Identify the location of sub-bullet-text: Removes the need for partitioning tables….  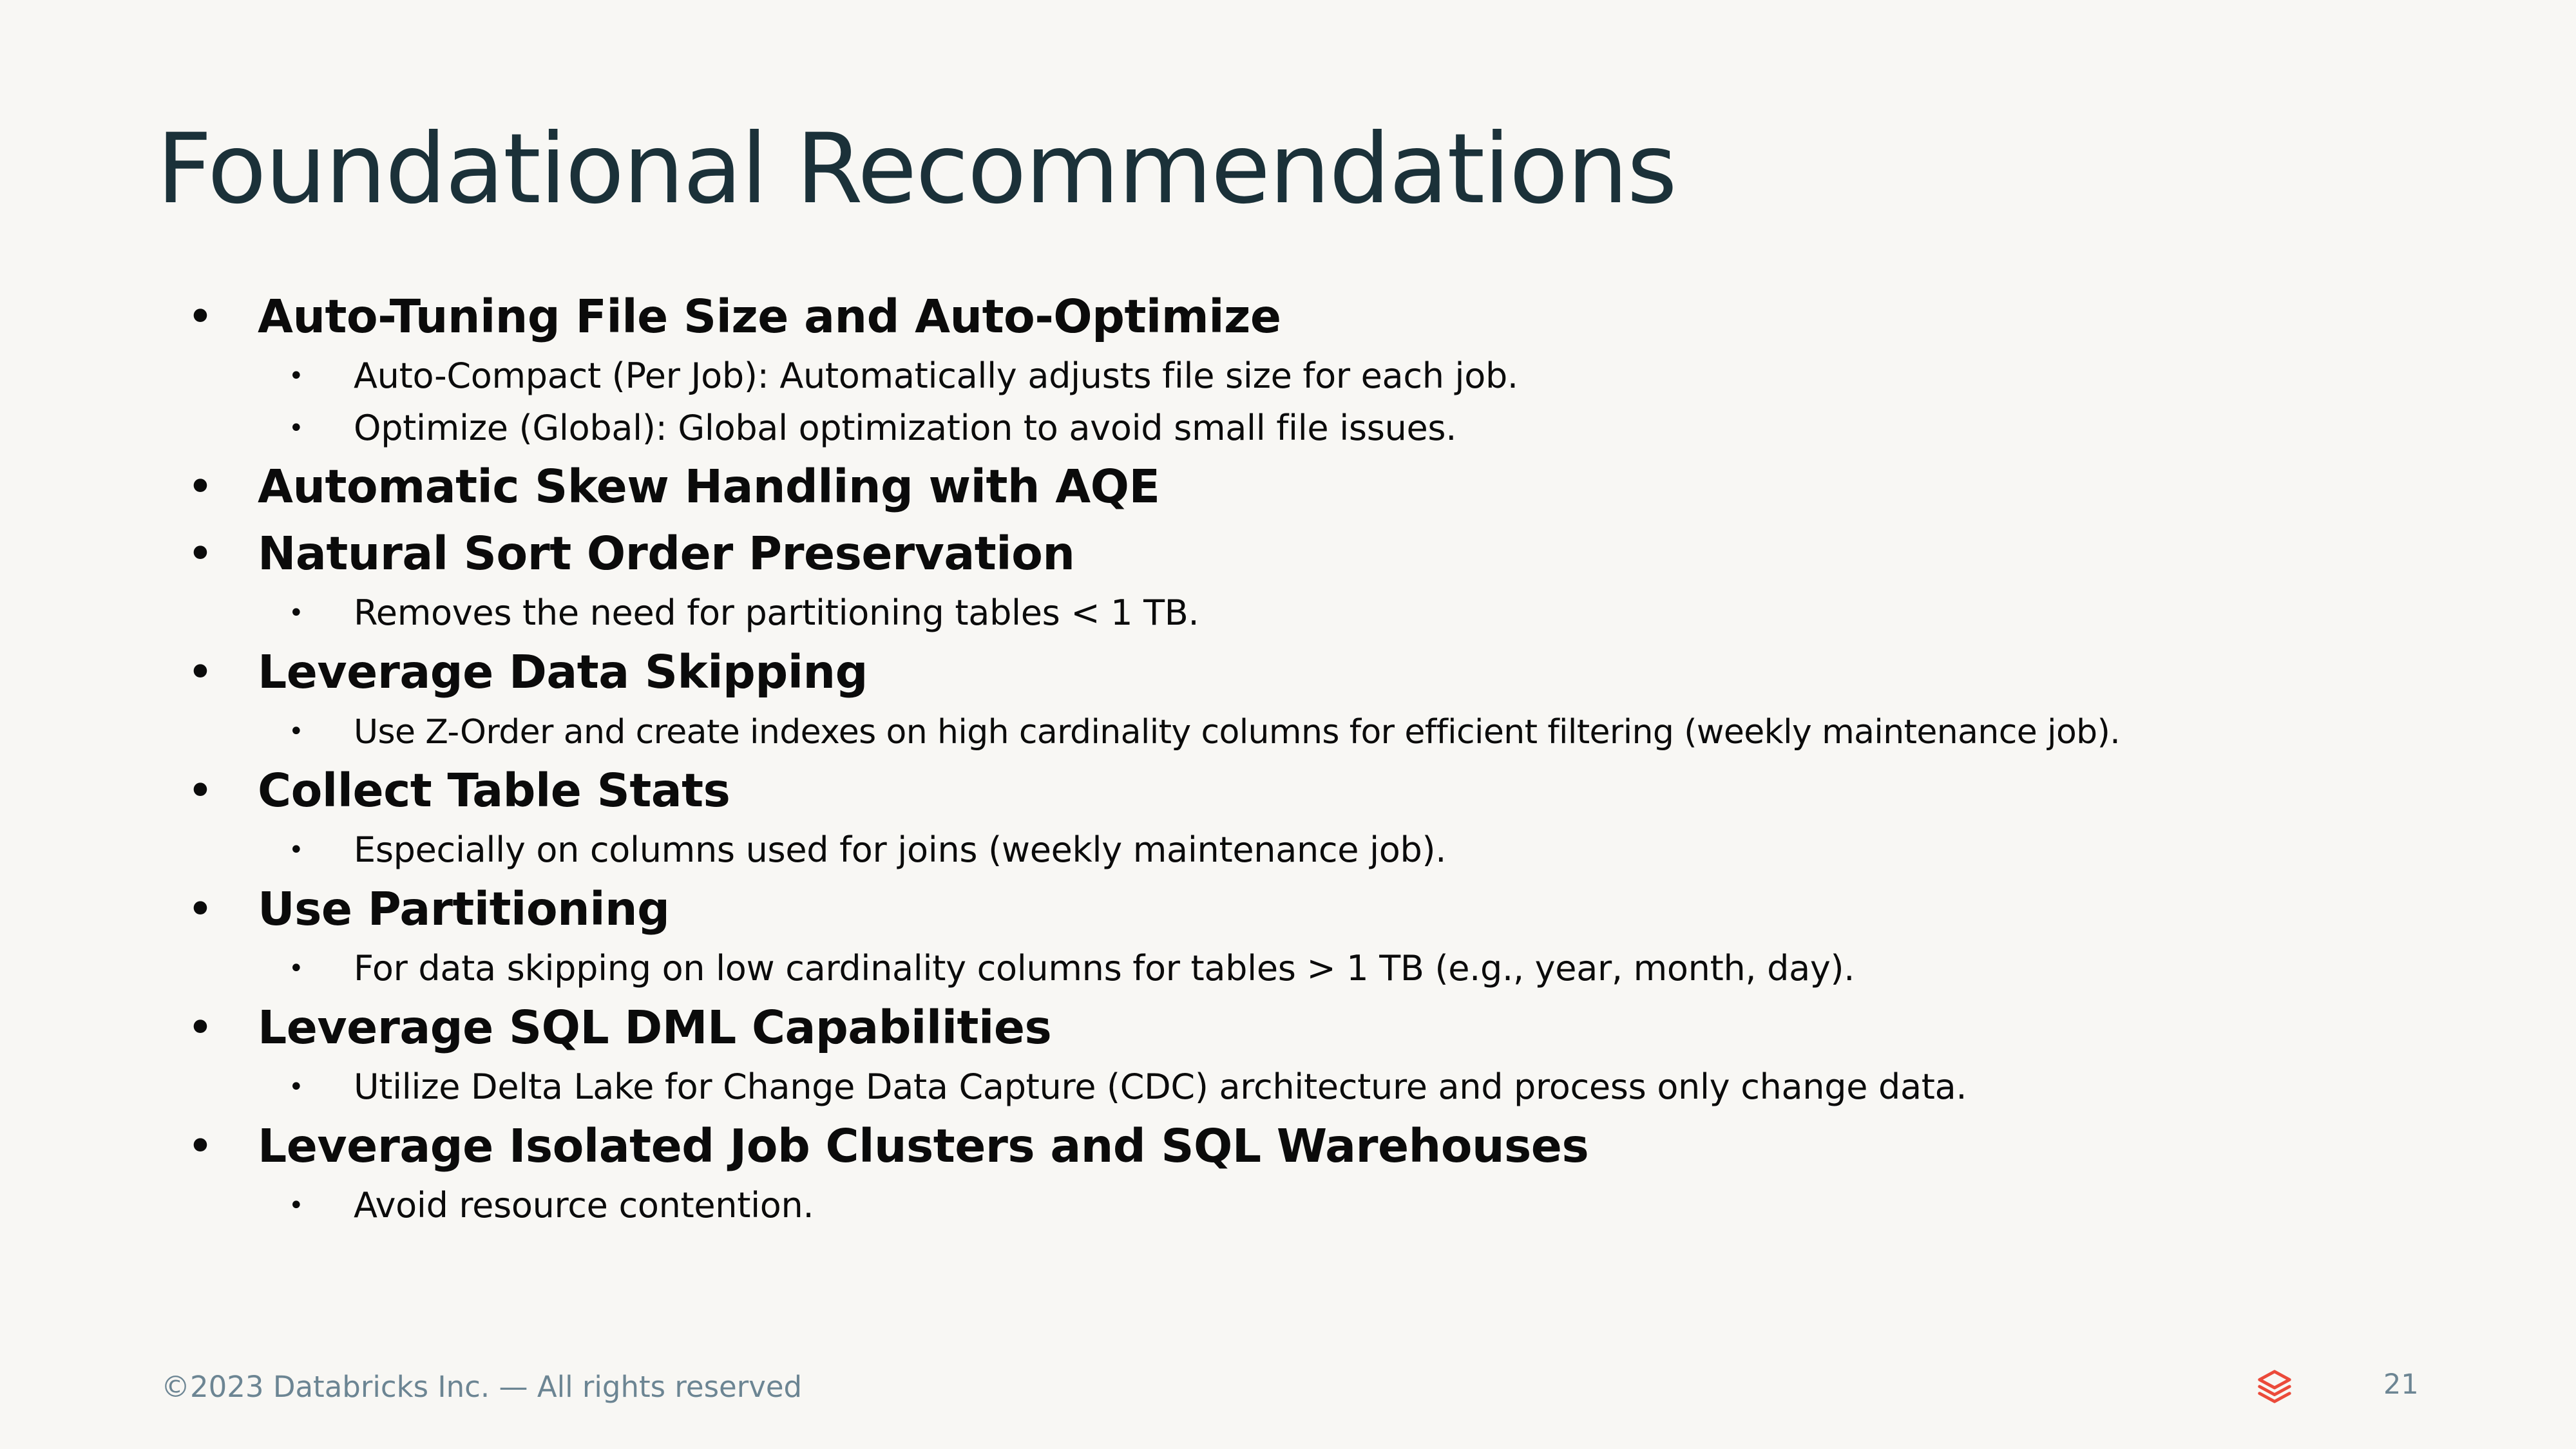
(776, 612).